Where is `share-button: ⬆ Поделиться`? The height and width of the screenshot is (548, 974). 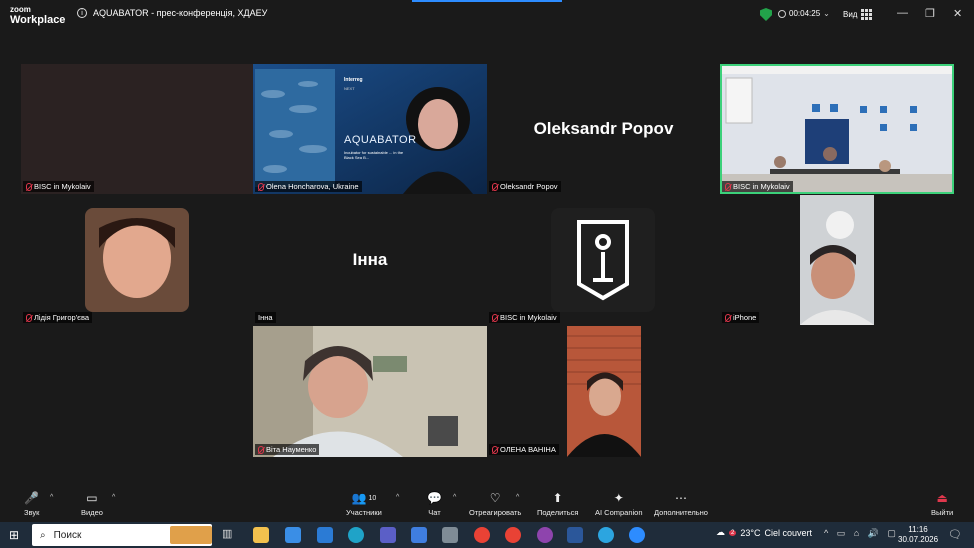
share-button: ⬆ Поделиться is located at coordinates (557, 504).